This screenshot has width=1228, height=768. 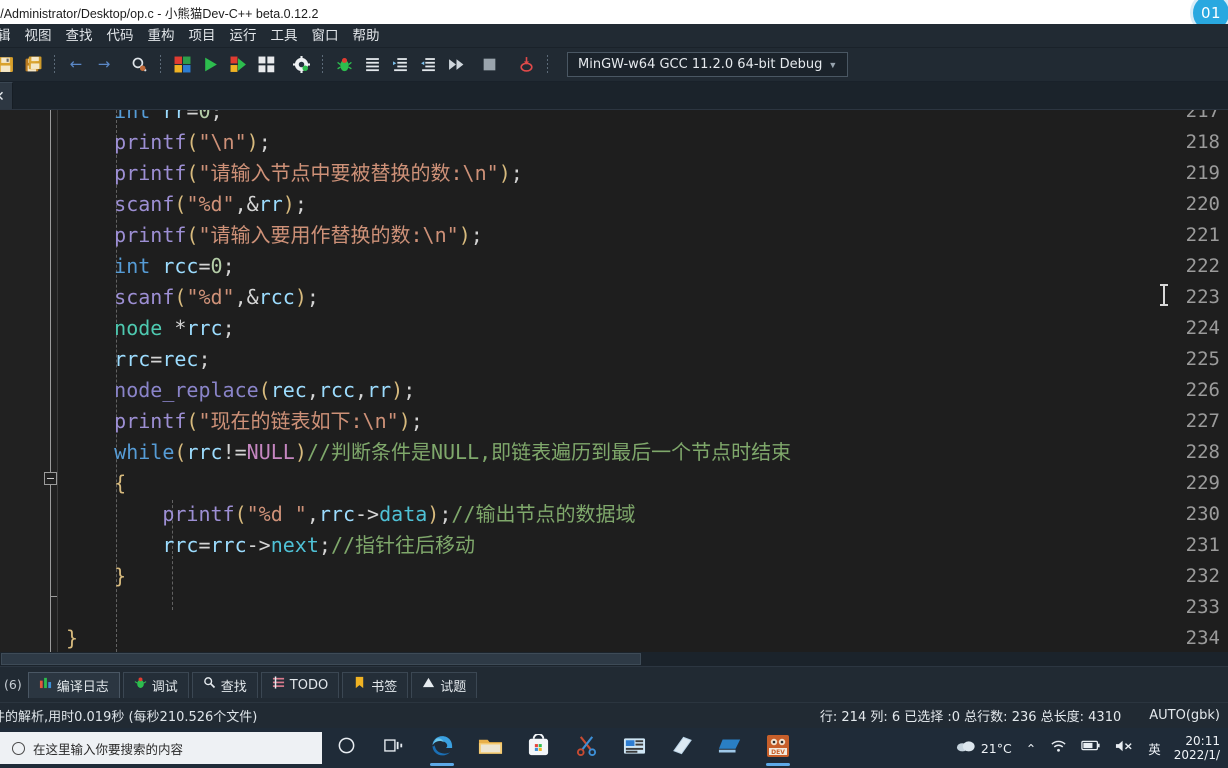 I want to click on code-token: ;, so click(x=516, y=173).